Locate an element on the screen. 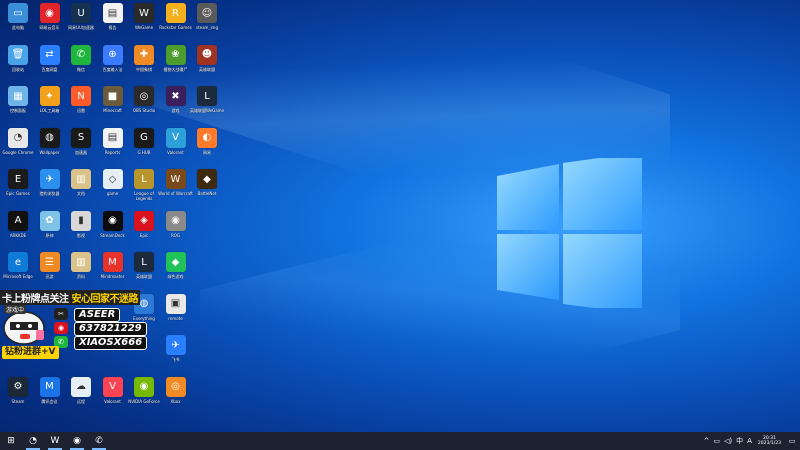  desktop-icon-label: 飞书 is located at coordinates (175, 359).